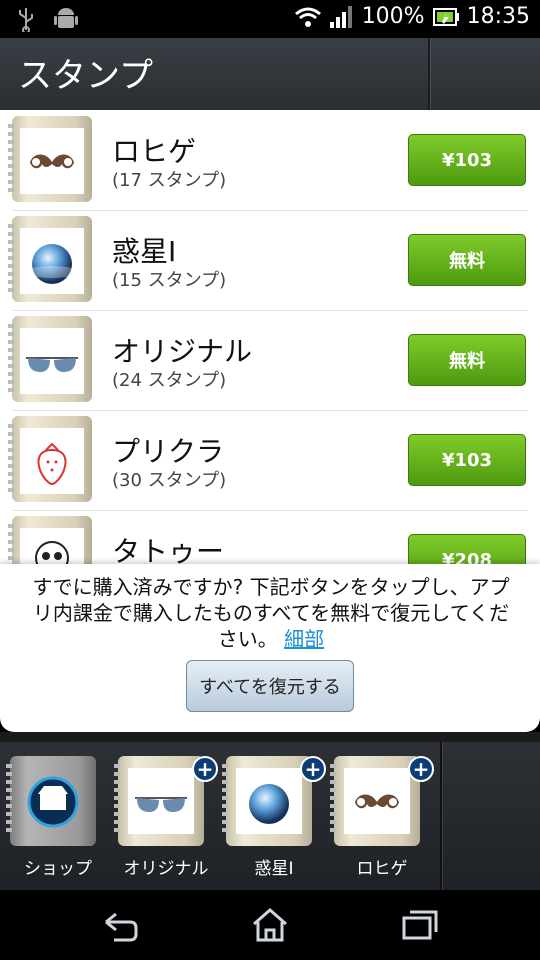 The width and height of the screenshot is (540, 960). Describe the element at coordinates (270, 19) in the screenshot. I see `status-bar: 100% 18:35` at that location.